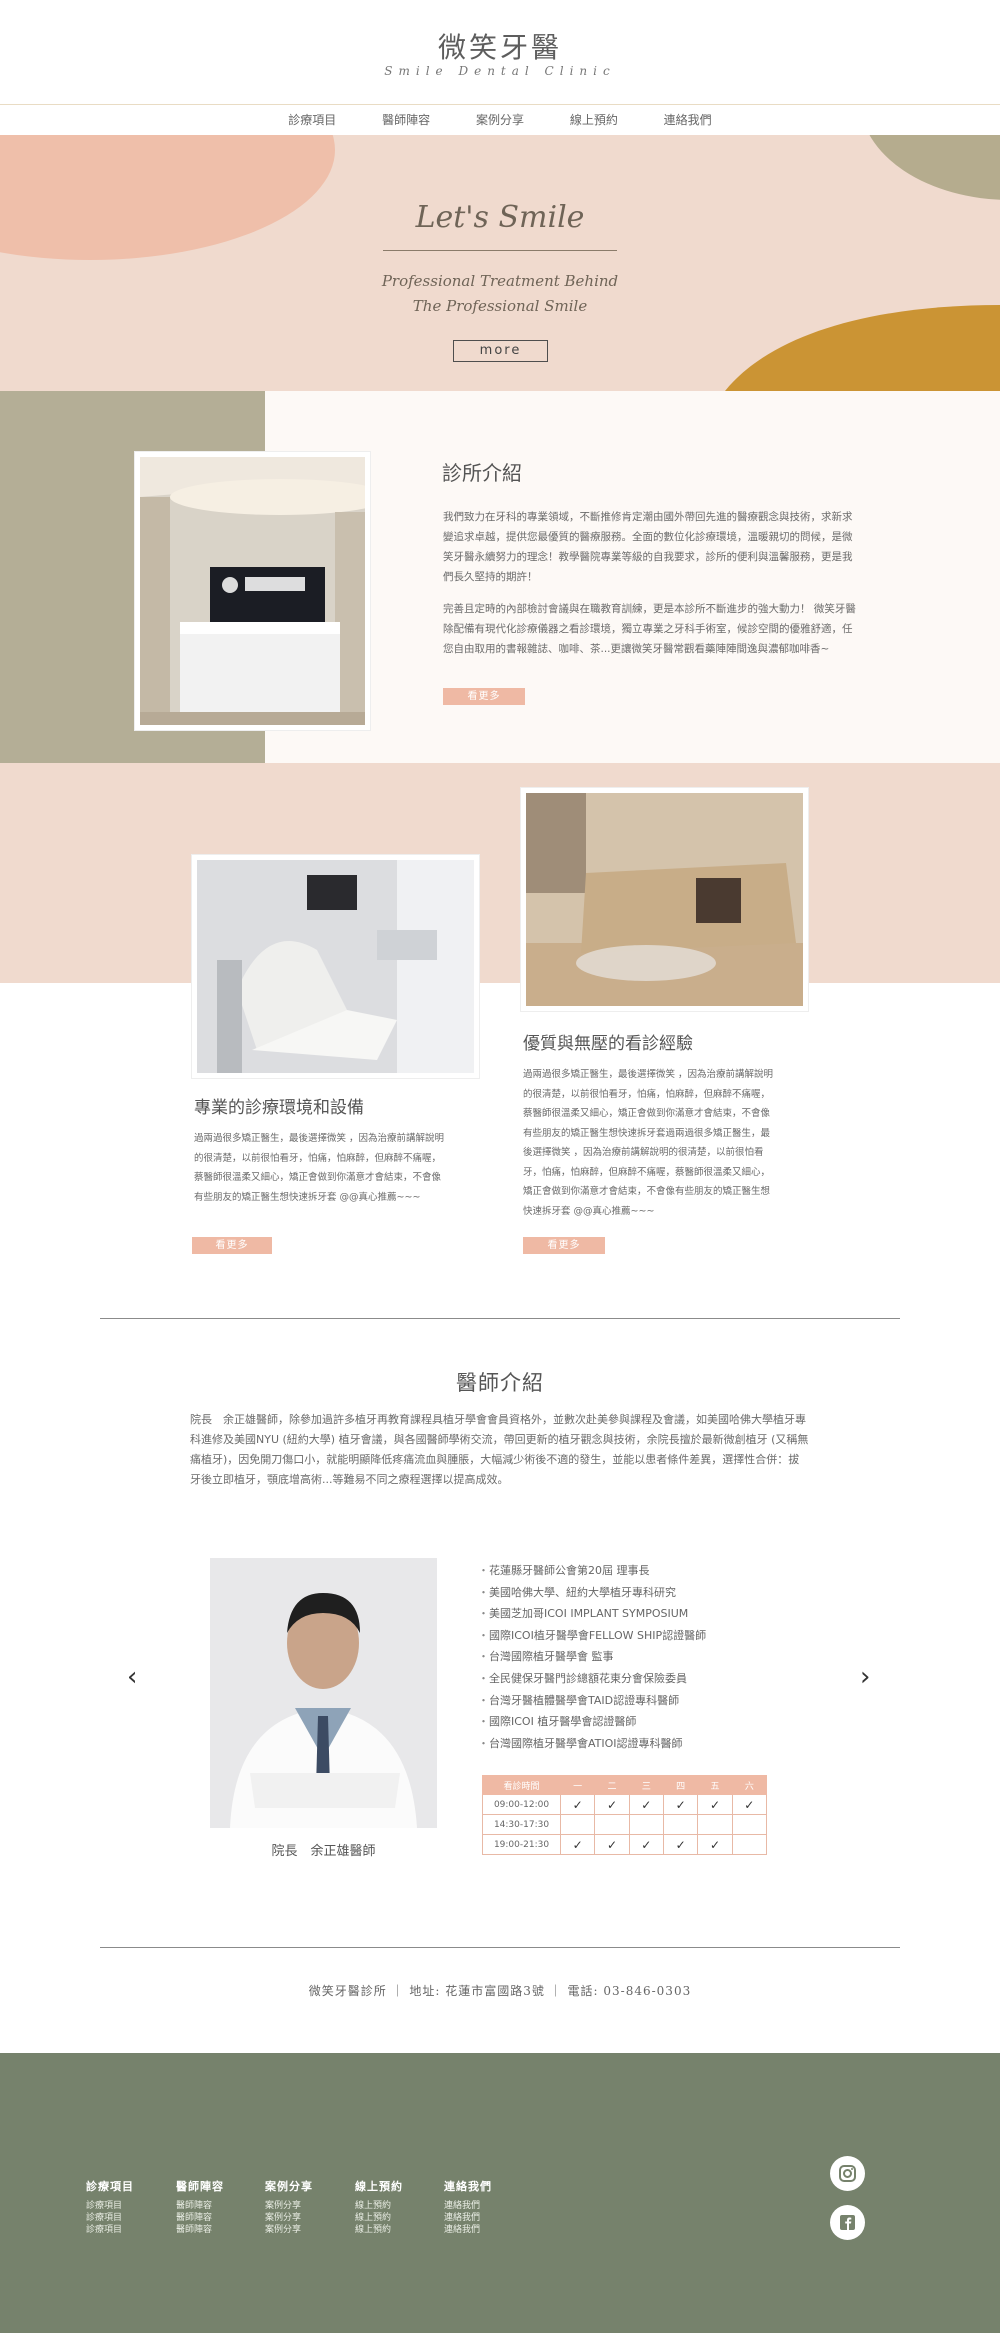  I want to click on next-arrow-icon: ›, so click(865, 1677).